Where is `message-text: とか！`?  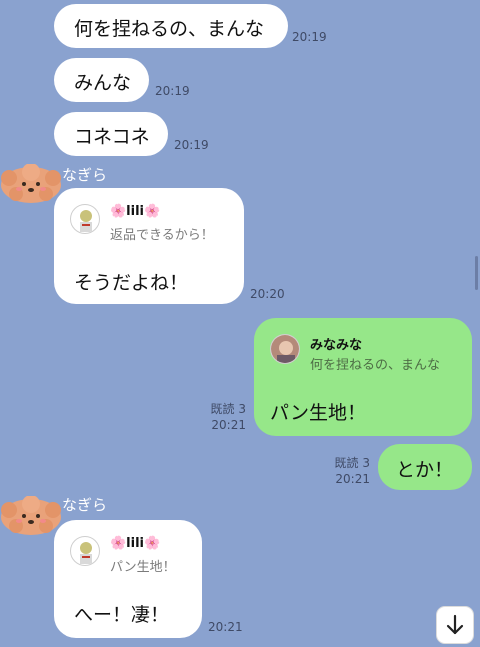
message-text: とか！ is located at coordinates (425, 470).